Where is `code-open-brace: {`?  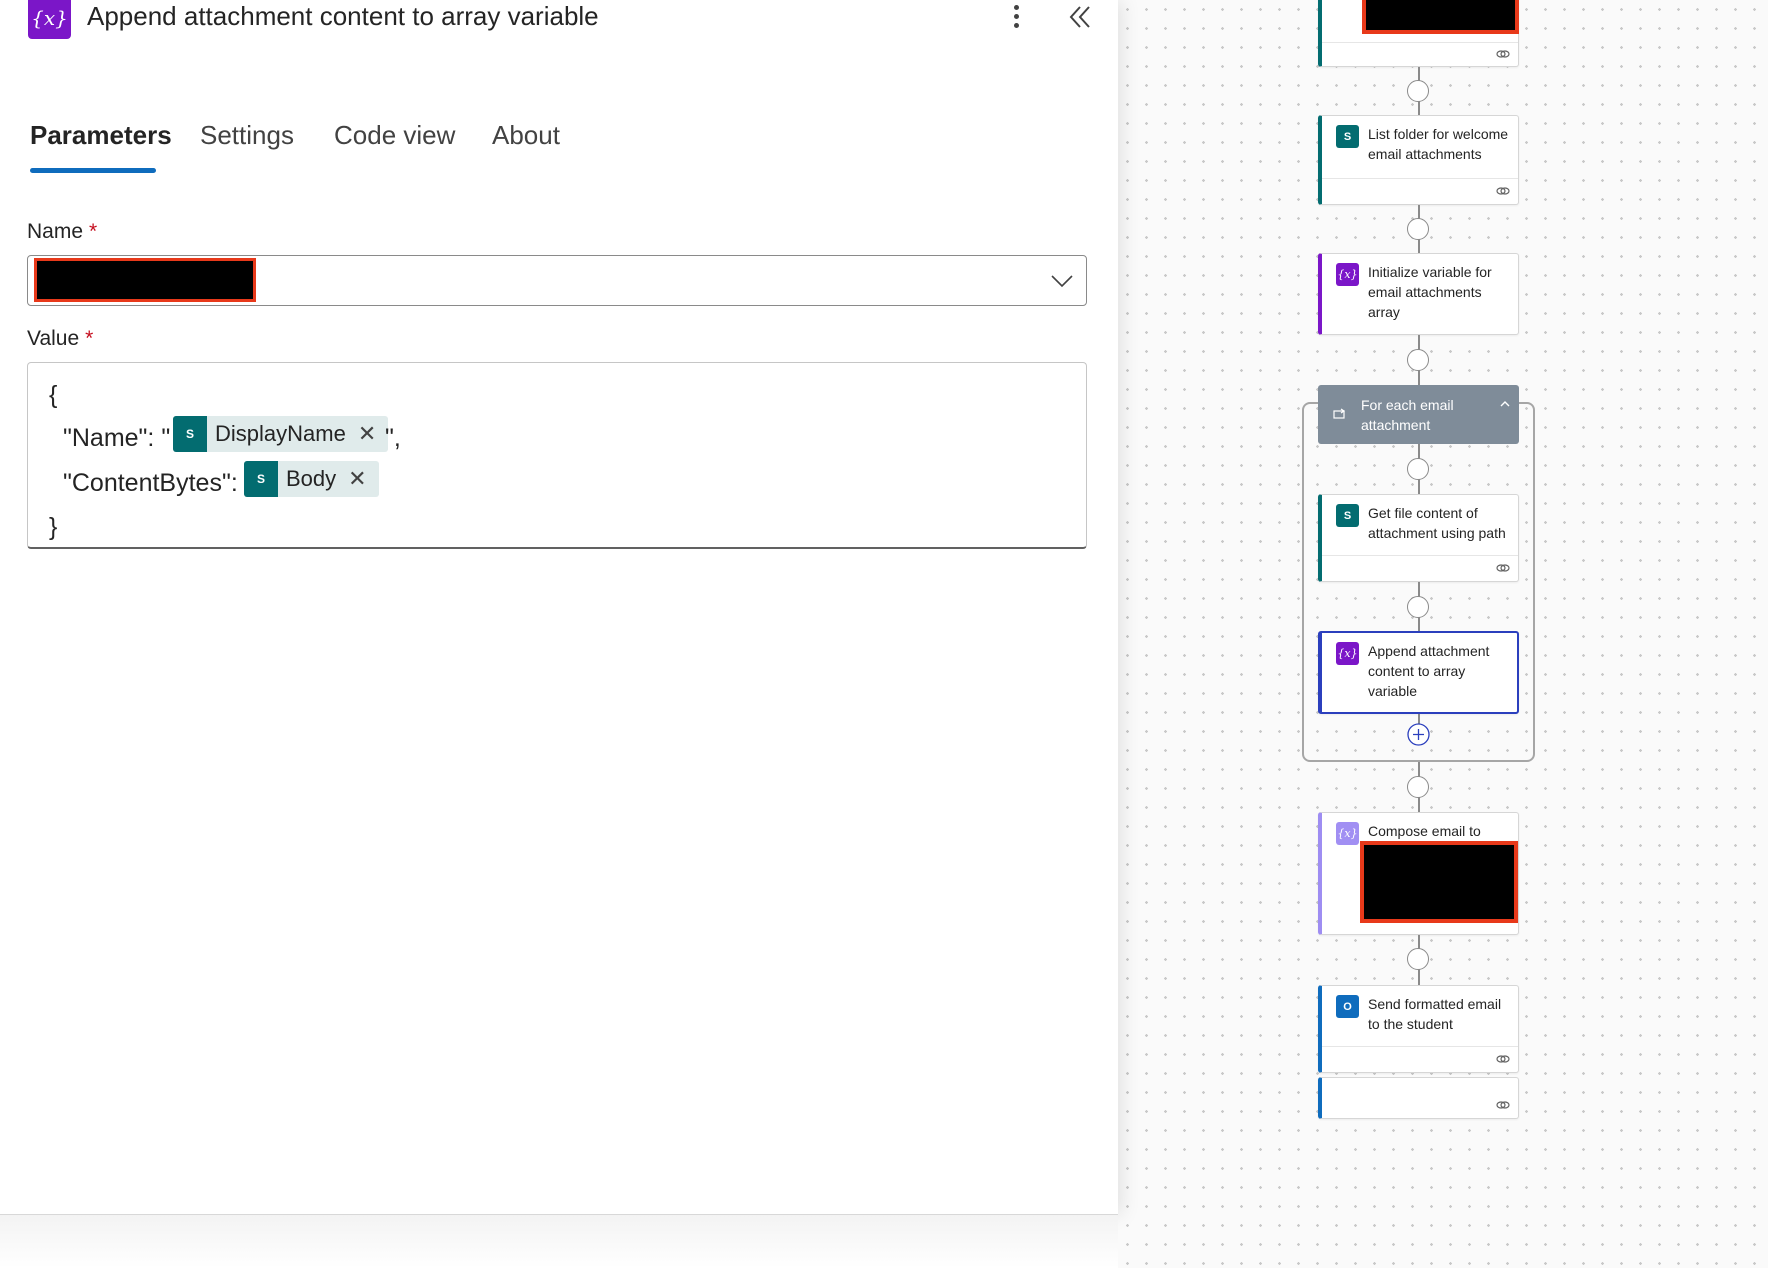 code-open-brace: { is located at coordinates (53, 395).